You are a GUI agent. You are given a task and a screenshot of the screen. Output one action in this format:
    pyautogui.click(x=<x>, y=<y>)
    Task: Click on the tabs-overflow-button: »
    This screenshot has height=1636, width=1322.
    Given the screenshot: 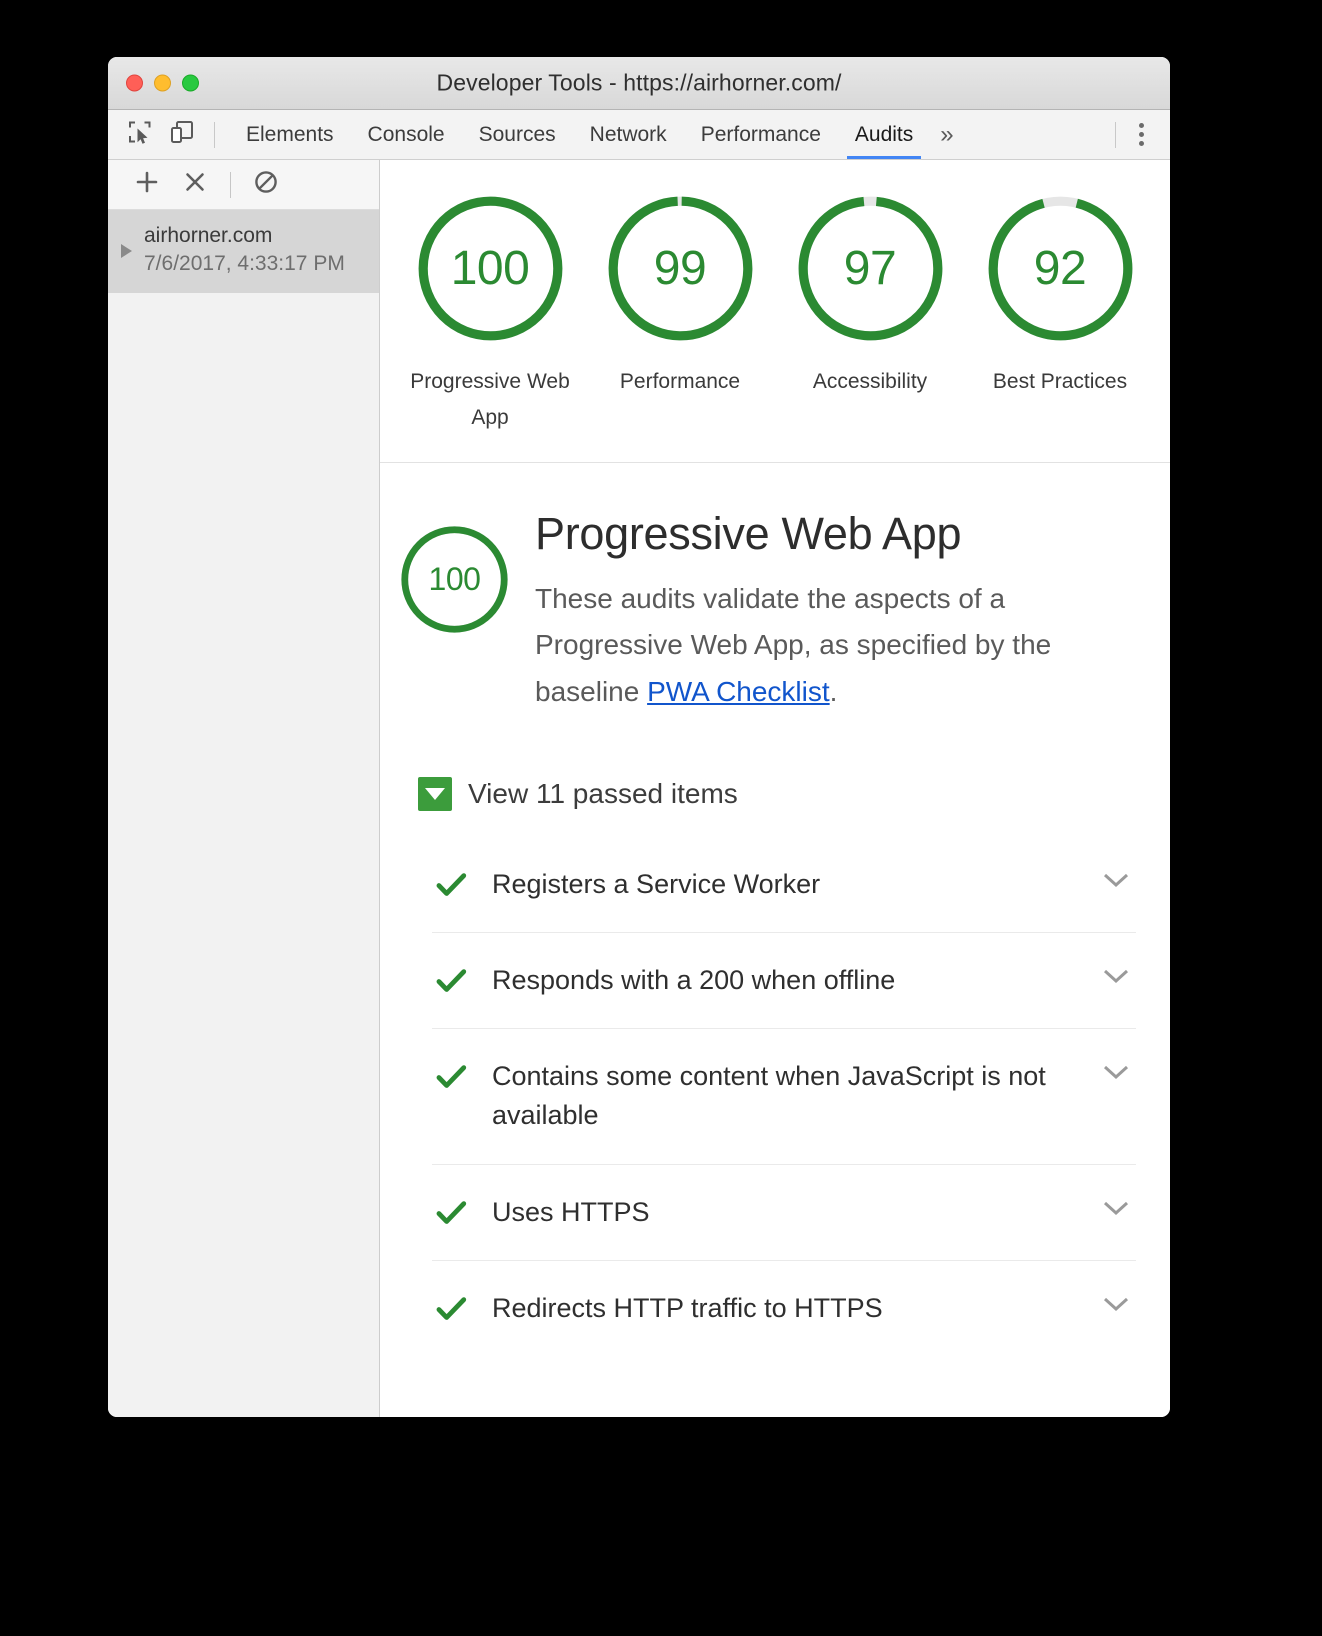 What is the action you would take?
    pyautogui.click(x=947, y=134)
    